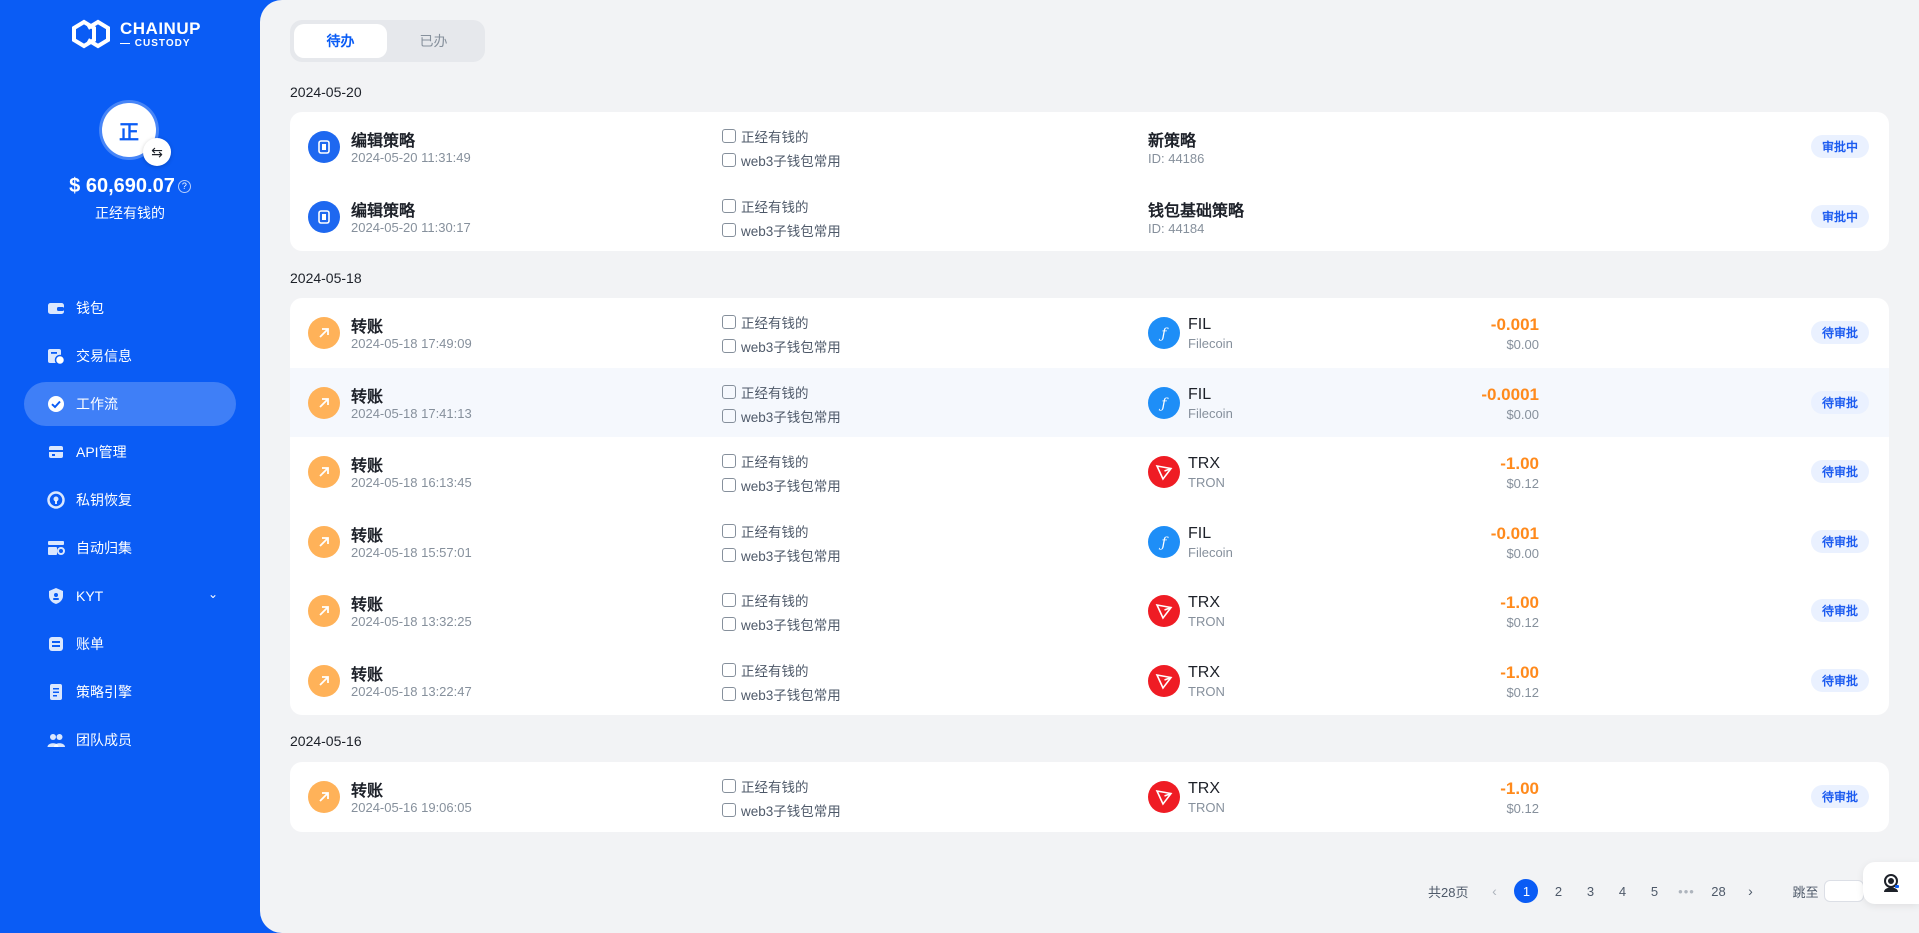 Image resolution: width=1919 pixels, height=933 pixels. I want to click on workflow-tabs: 待办 已办, so click(387, 41).